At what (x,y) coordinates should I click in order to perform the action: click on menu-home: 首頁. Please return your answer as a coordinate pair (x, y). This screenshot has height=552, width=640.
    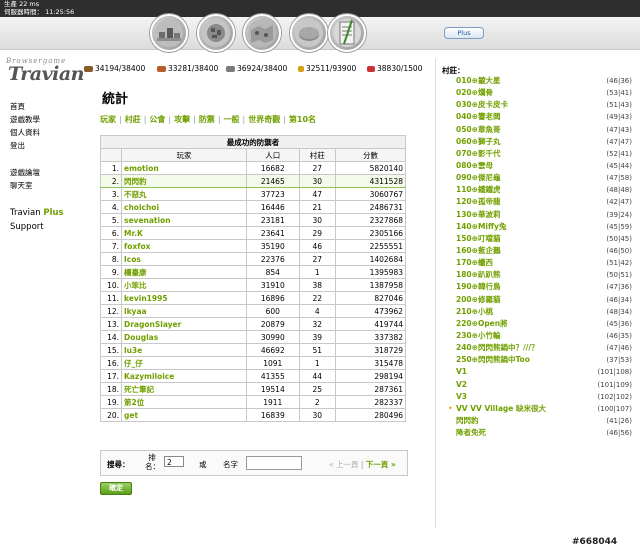
    Looking at the image, I should click on (45, 106).